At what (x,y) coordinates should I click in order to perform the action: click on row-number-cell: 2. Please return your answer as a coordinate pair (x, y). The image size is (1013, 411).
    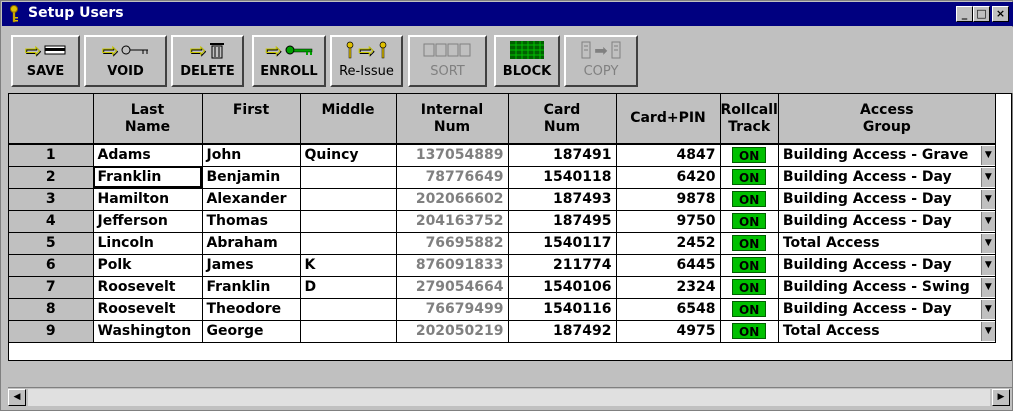
    Looking at the image, I should click on (51, 177).